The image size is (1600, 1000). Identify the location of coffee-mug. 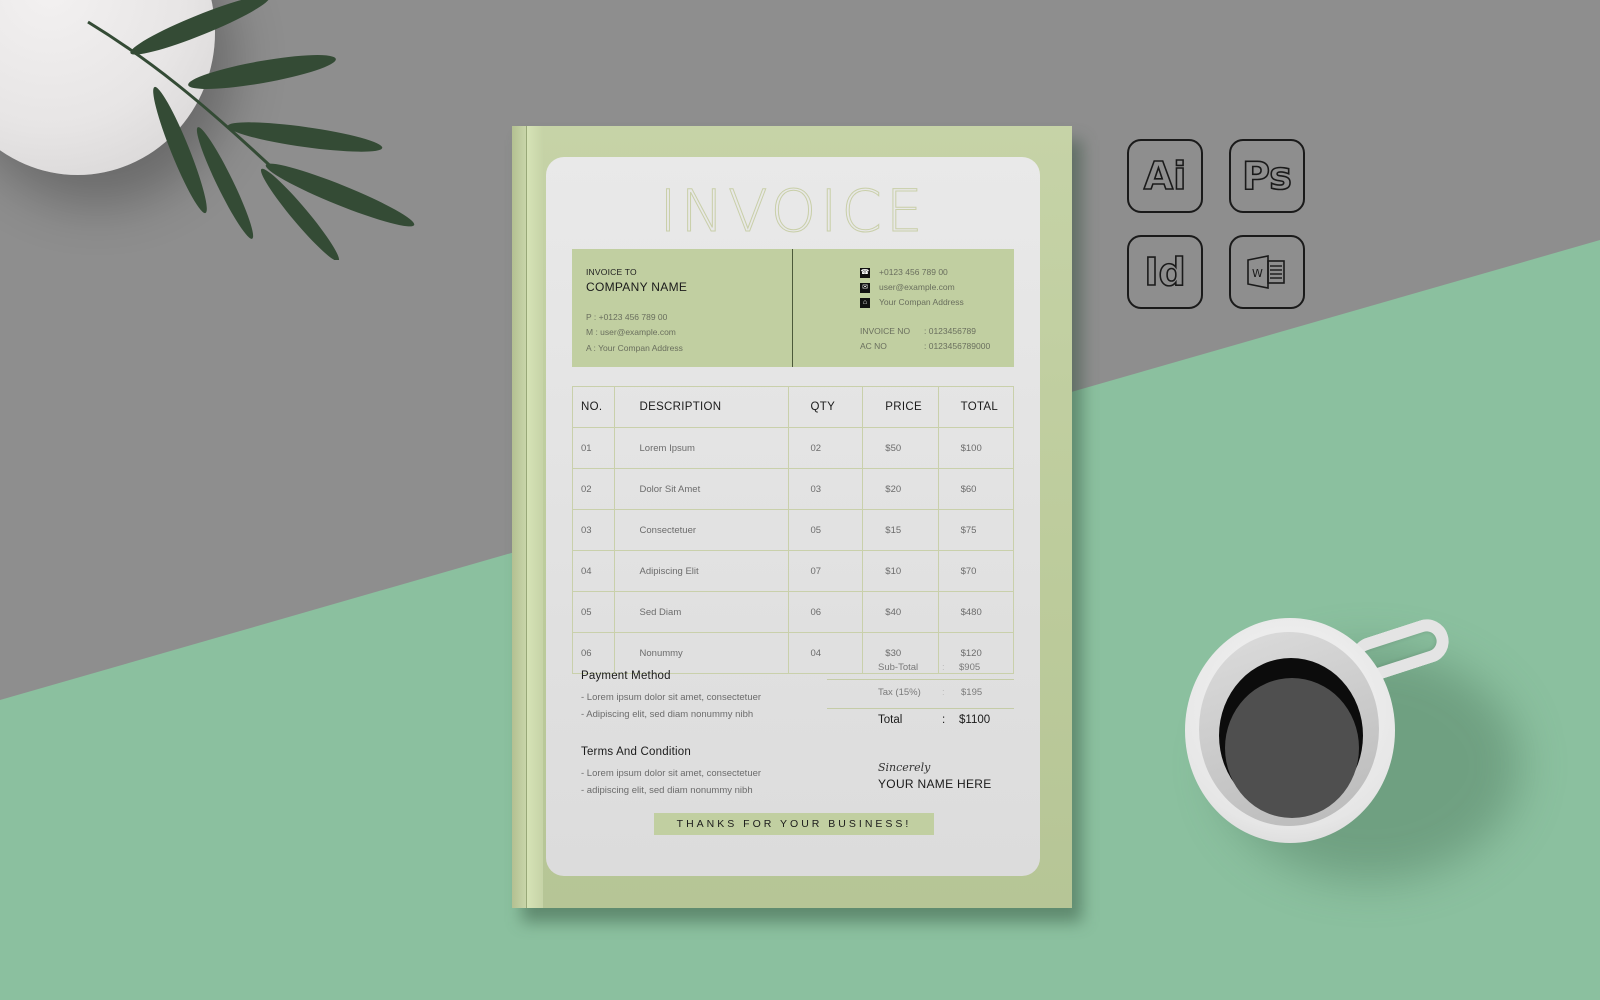
(1290, 730).